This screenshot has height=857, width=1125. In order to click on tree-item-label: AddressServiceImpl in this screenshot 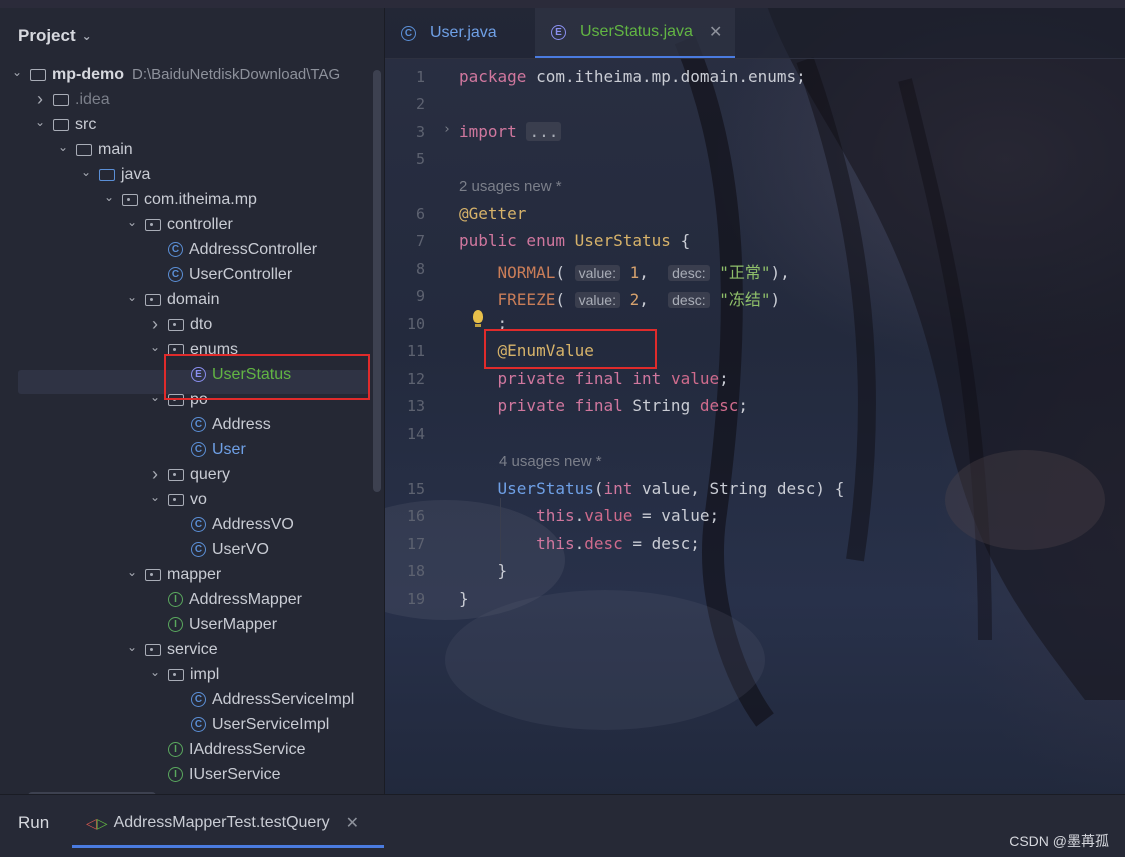, I will do `click(283, 699)`.